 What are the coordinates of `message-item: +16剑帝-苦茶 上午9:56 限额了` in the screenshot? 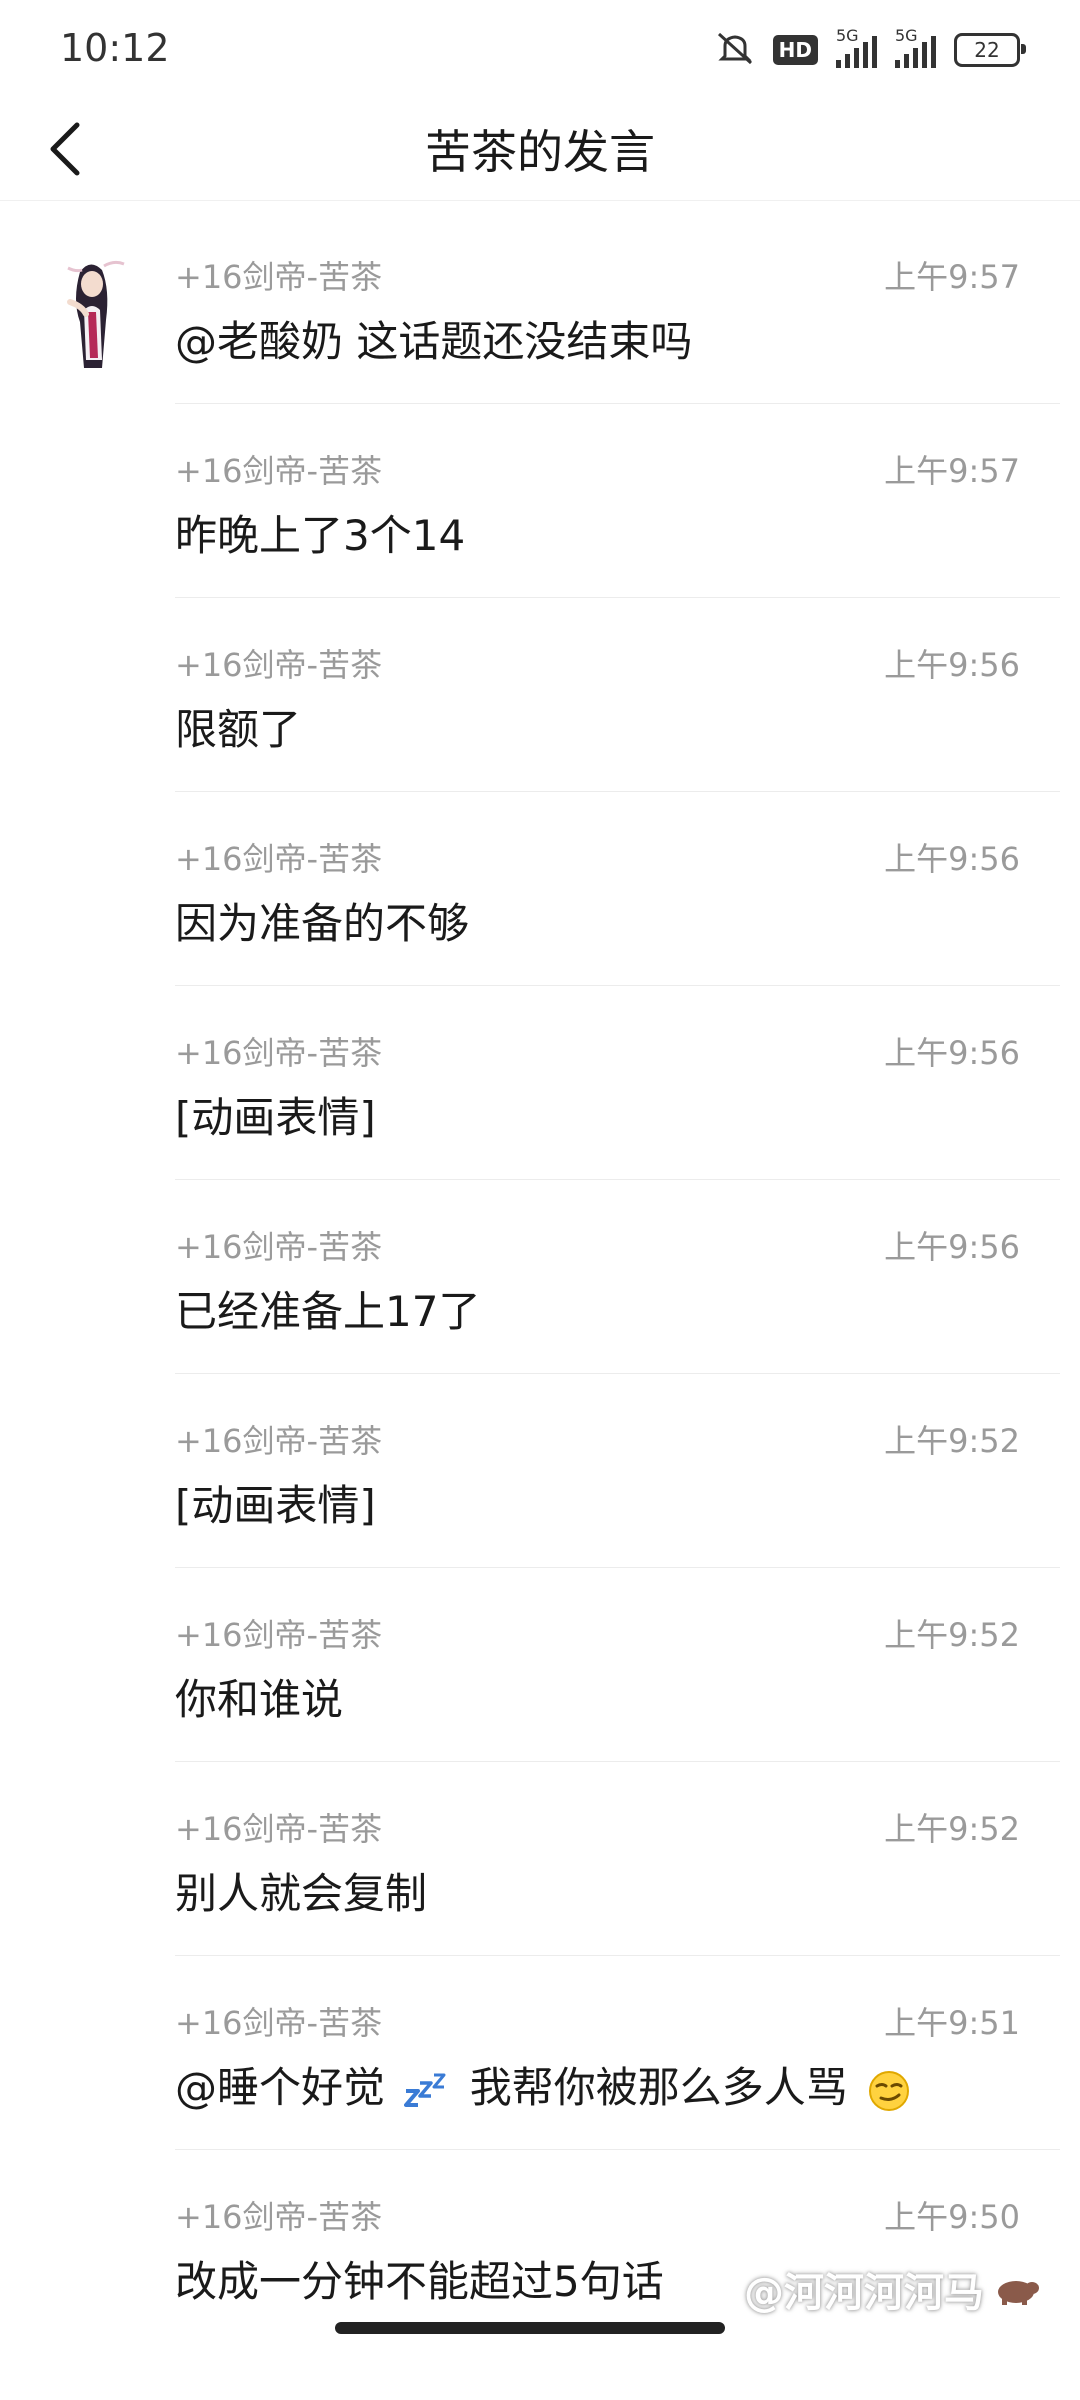 It's located at (617, 695).